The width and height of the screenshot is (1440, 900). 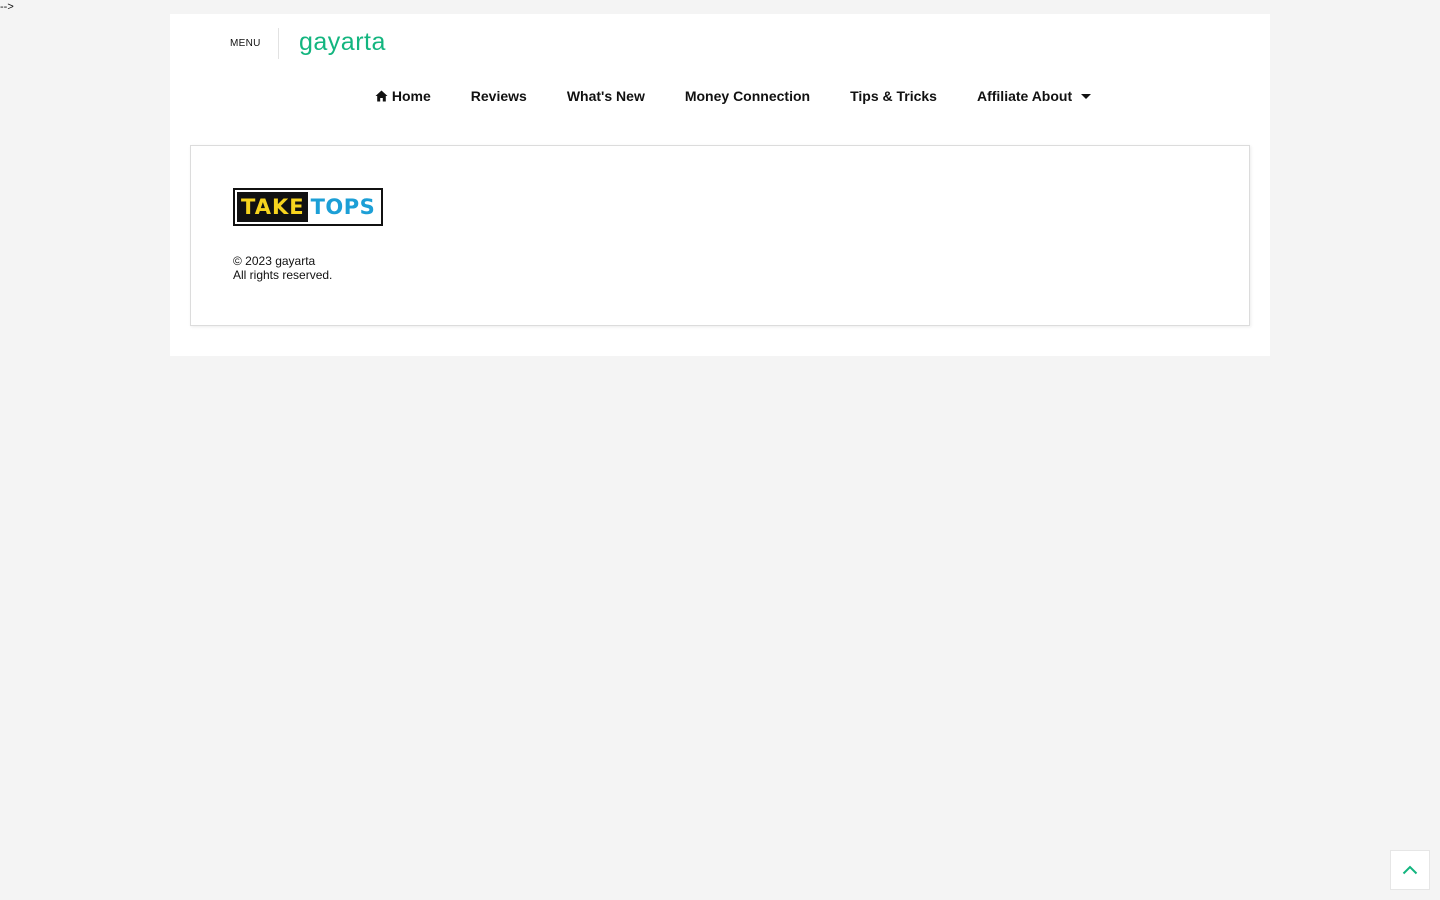 I want to click on nav-item-whats-new: What's New, so click(x=606, y=96).